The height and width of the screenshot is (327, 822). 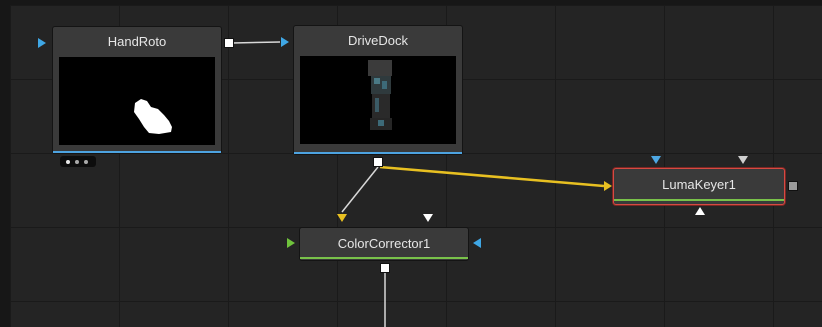 What do you see at coordinates (656, 160) in the screenshot?
I see `lumakeyer-garbage-matte-icon` at bounding box center [656, 160].